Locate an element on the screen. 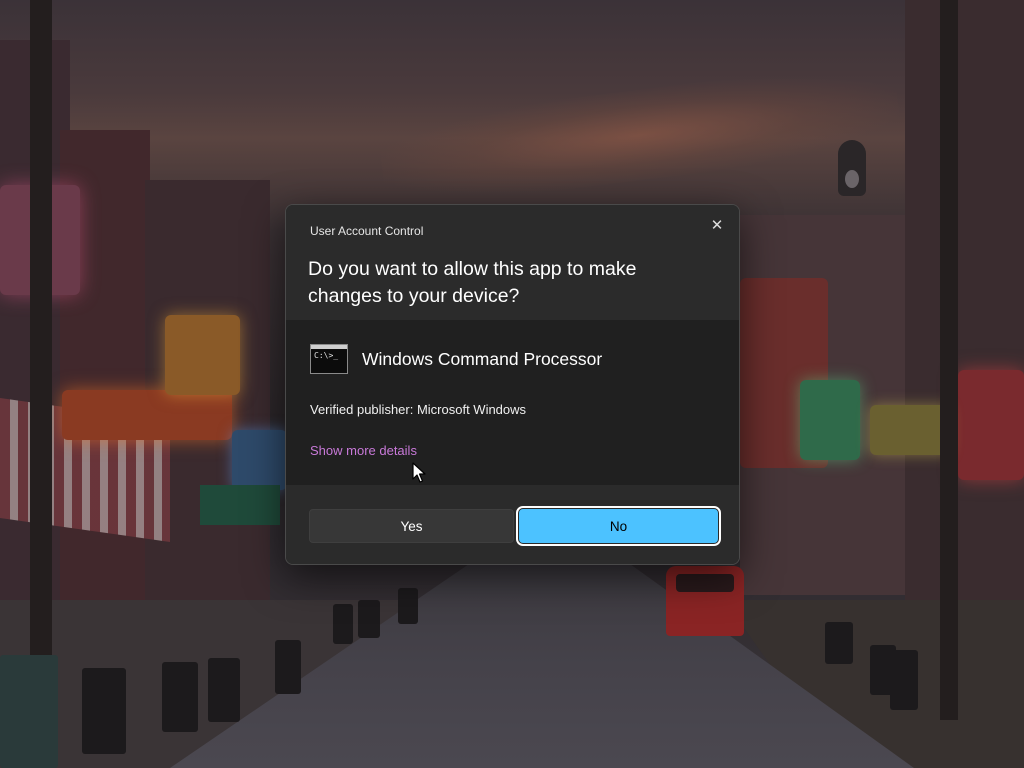 The height and width of the screenshot is (768, 1024). close-button: ✕ is located at coordinates (717, 225).